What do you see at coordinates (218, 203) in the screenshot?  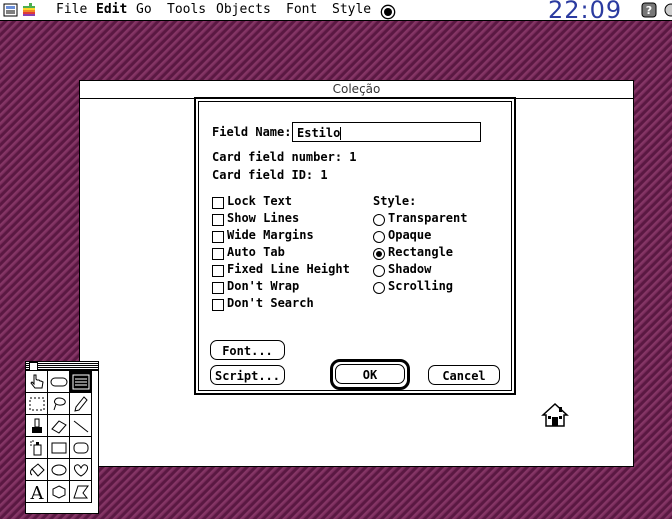 I see `lock-text-checkbox` at bounding box center [218, 203].